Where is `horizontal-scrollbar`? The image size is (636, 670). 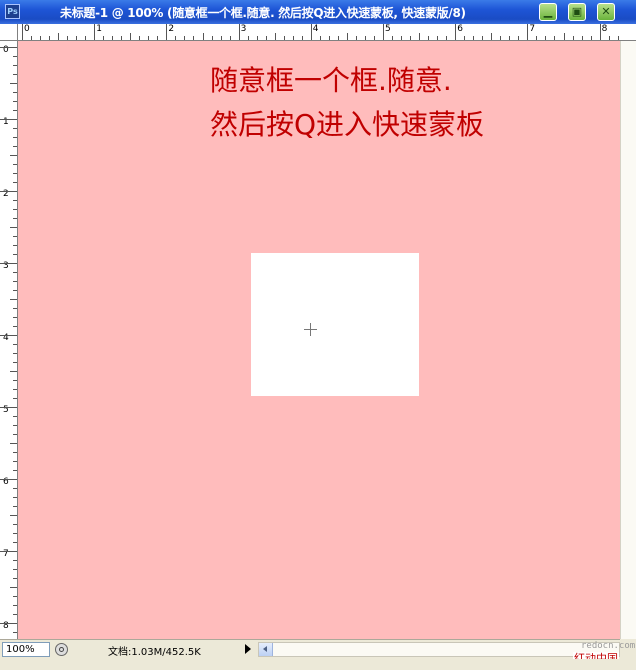 horizontal-scrollbar is located at coordinates (439, 649).